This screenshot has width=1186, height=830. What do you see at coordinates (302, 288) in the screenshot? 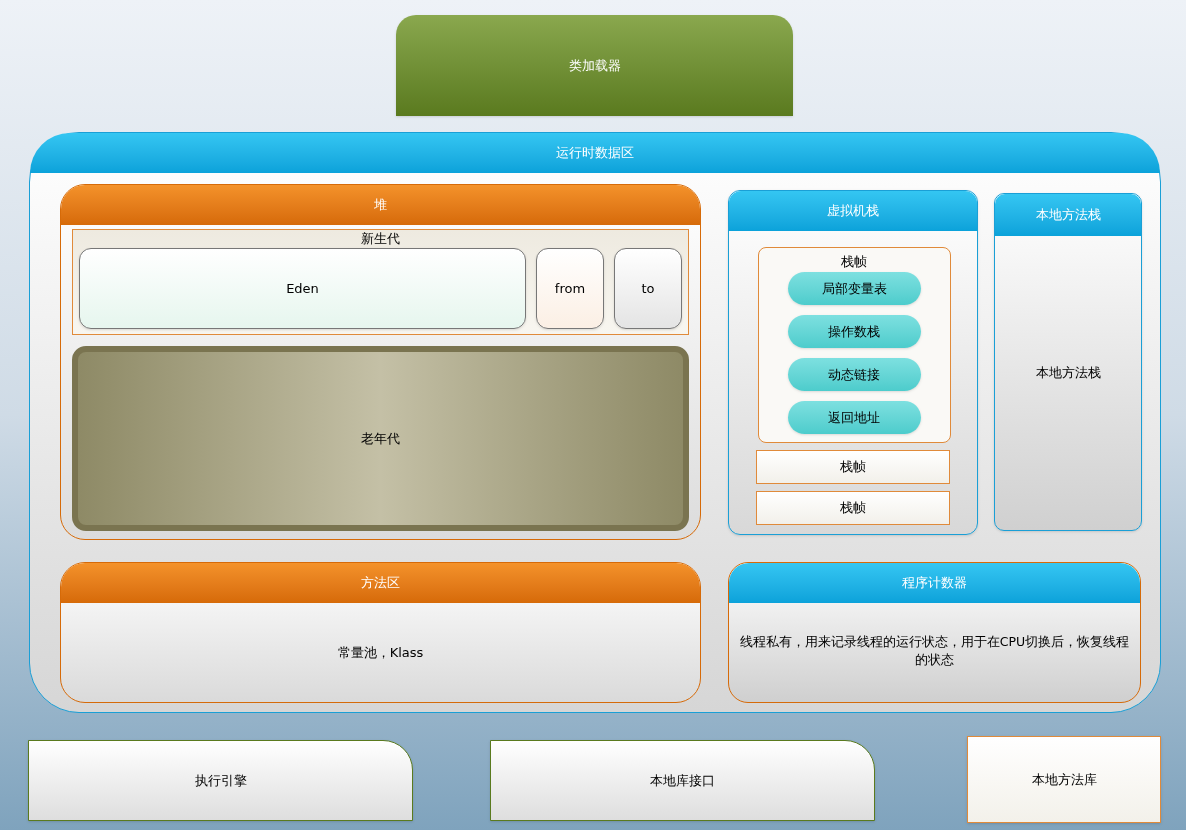
I see `memory-space: Eden` at bounding box center [302, 288].